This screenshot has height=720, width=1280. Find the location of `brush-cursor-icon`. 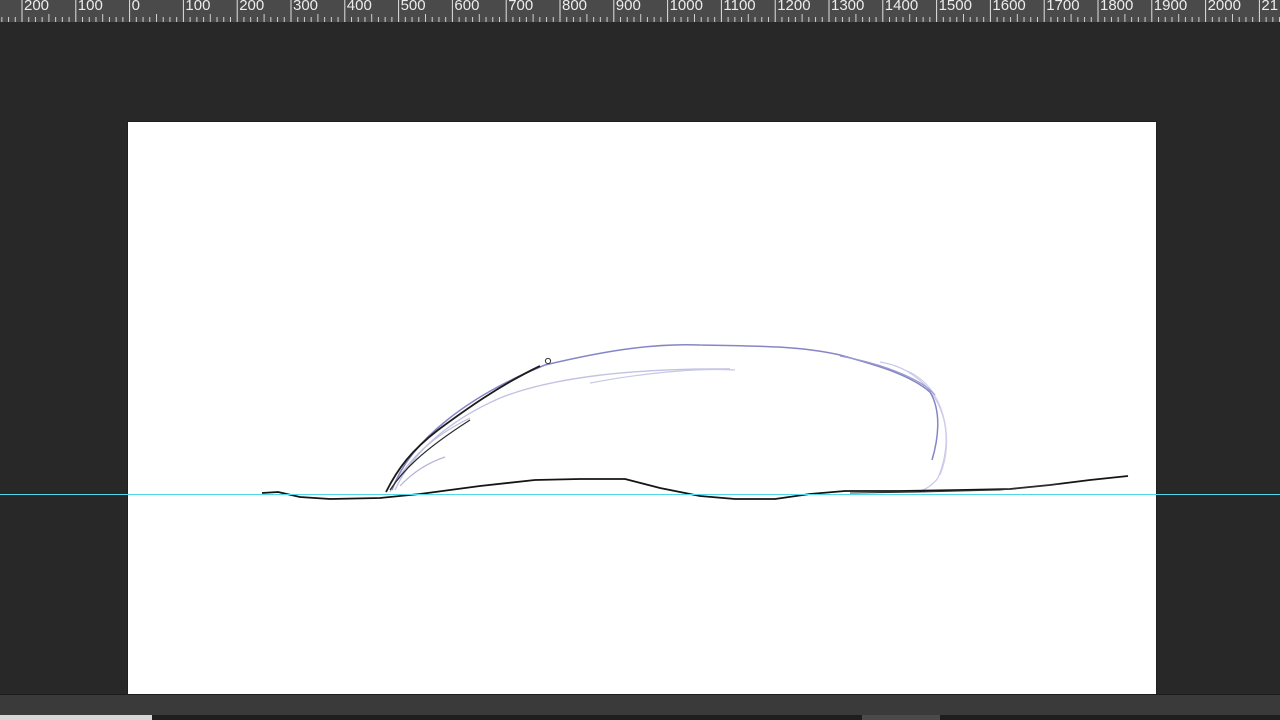

brush-cursor-icon is located at coordinates (548, 361).